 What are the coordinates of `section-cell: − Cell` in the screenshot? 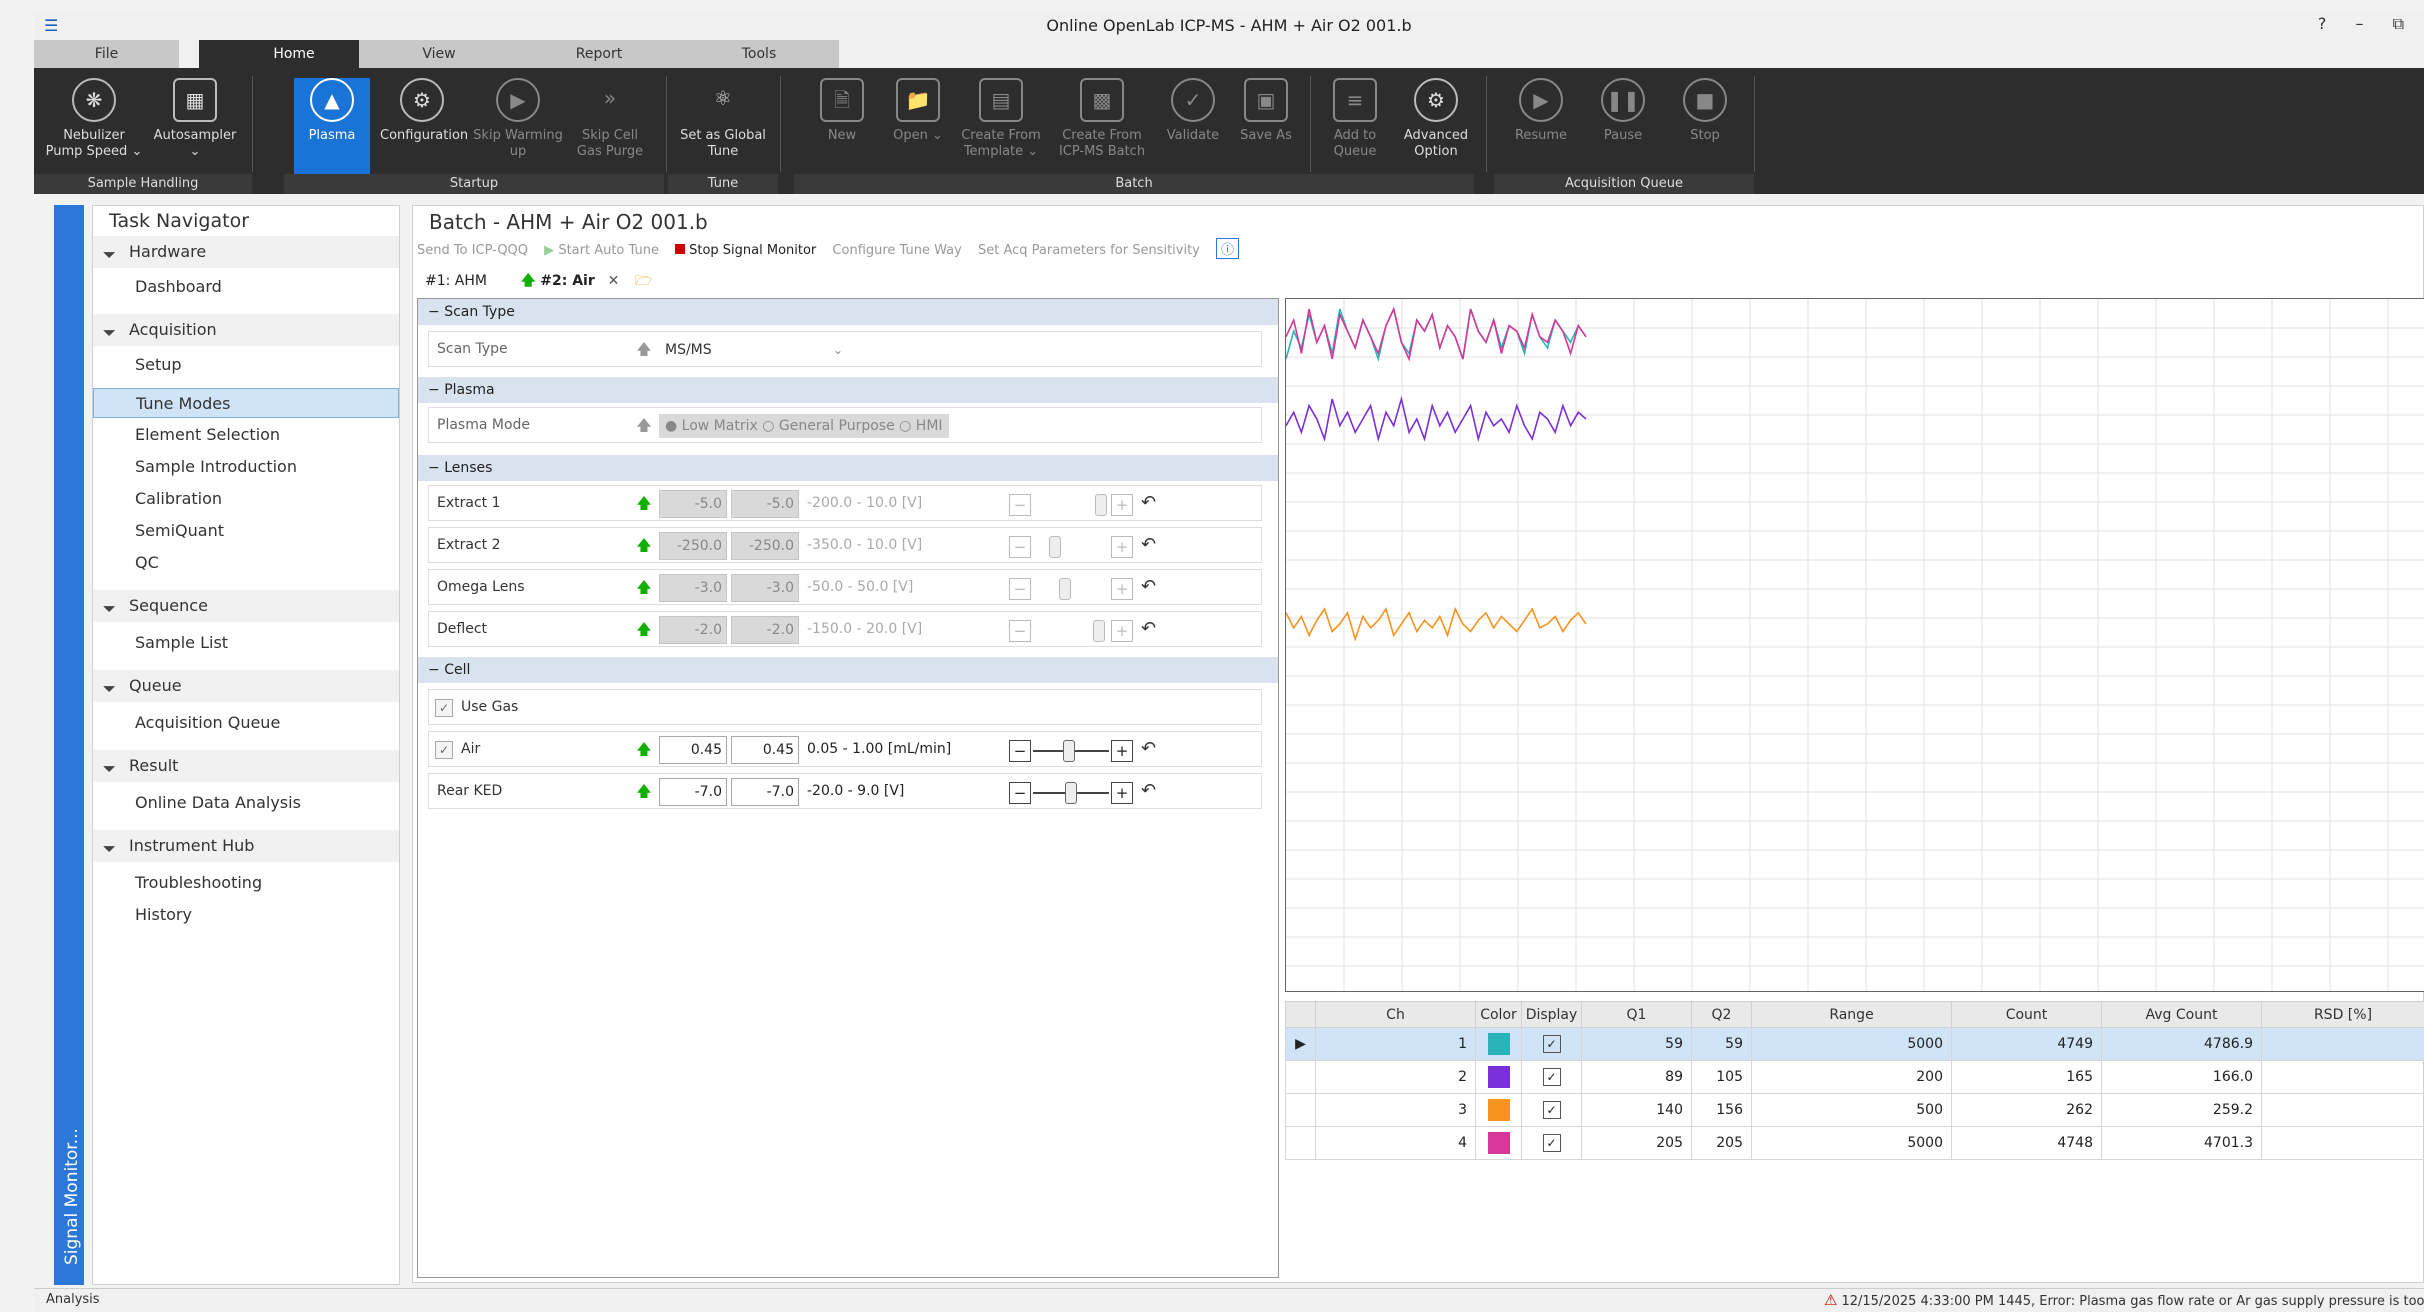 It's located at (848, 670).